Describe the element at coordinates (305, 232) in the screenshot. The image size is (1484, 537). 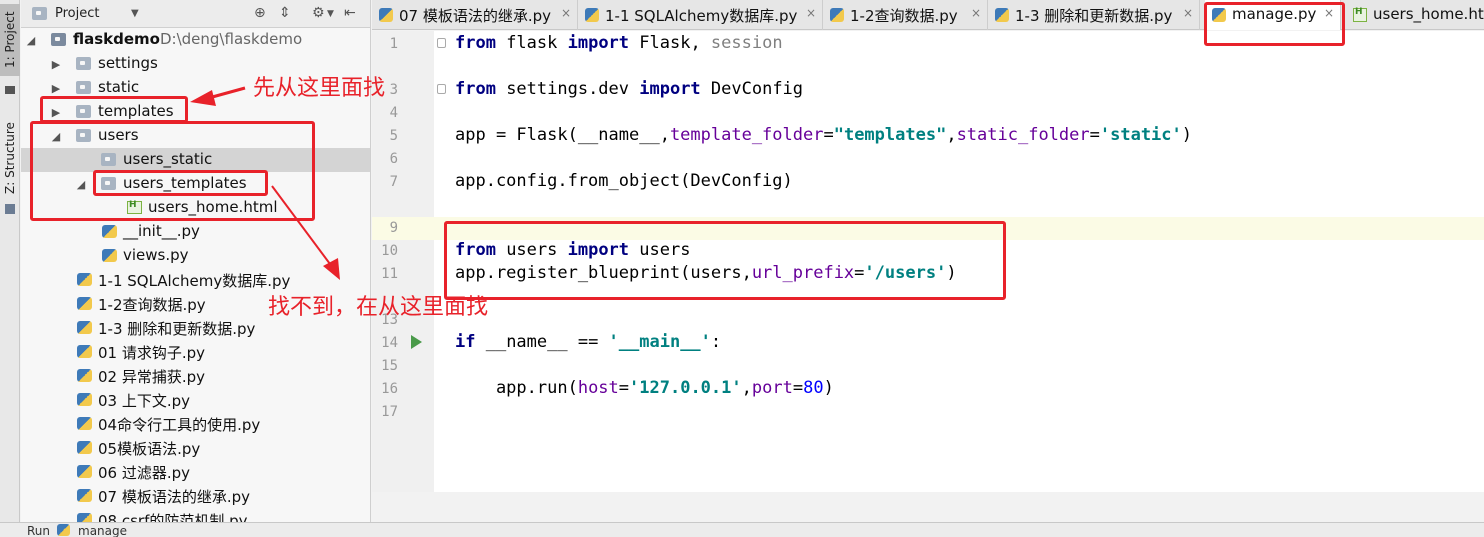
I see `arrow-to-users-templates` at that location.